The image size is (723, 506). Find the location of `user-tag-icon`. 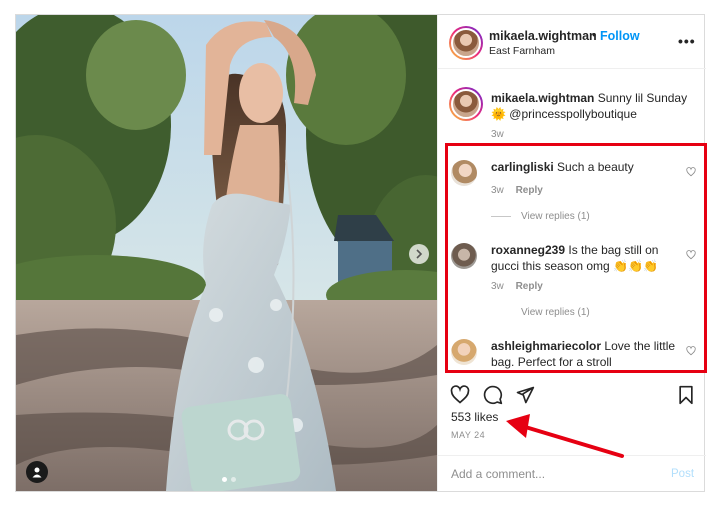

user-tag-icon is located at coordinates (37, 472).